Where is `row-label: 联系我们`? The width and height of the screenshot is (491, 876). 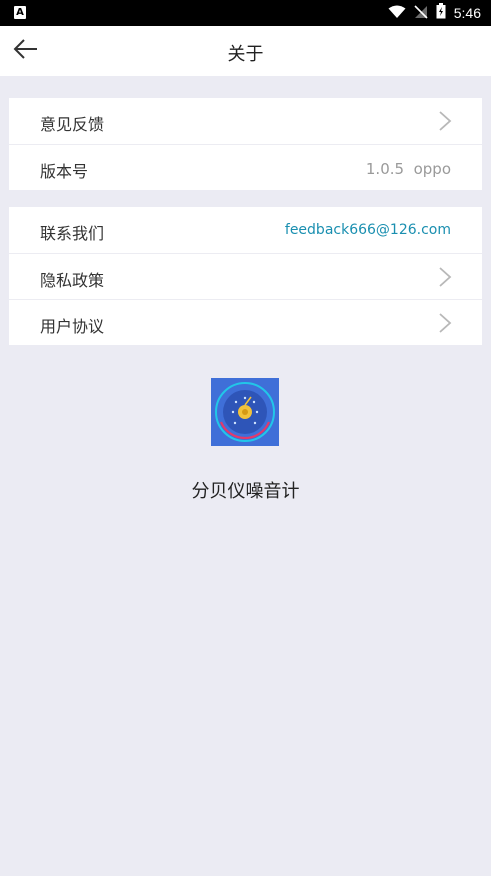 row-label: 联系我们 is located at coordinates (72, 233).